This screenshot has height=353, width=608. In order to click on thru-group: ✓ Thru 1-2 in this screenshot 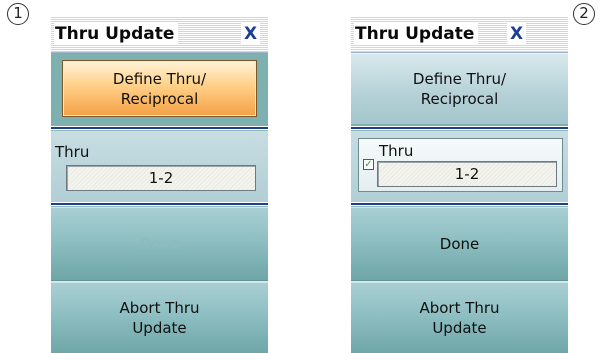, I will do `click(459, 166)`.